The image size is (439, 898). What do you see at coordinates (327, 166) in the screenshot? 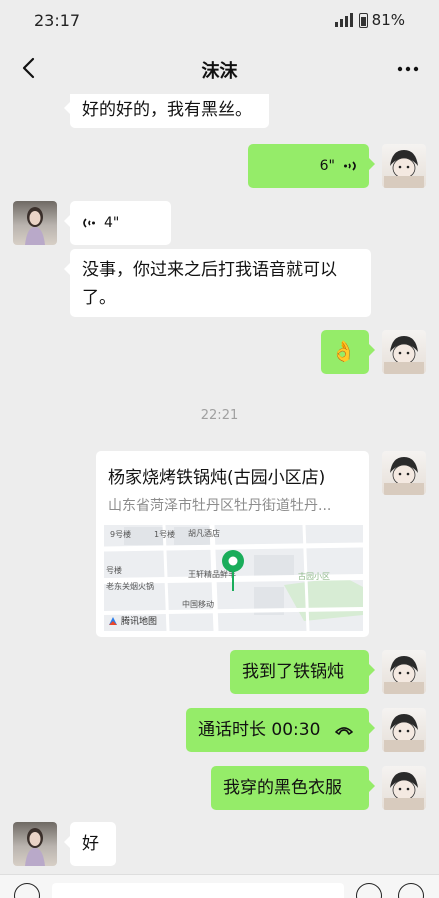
I see `voice-duration: 6"` at bounding box center [327, 166].